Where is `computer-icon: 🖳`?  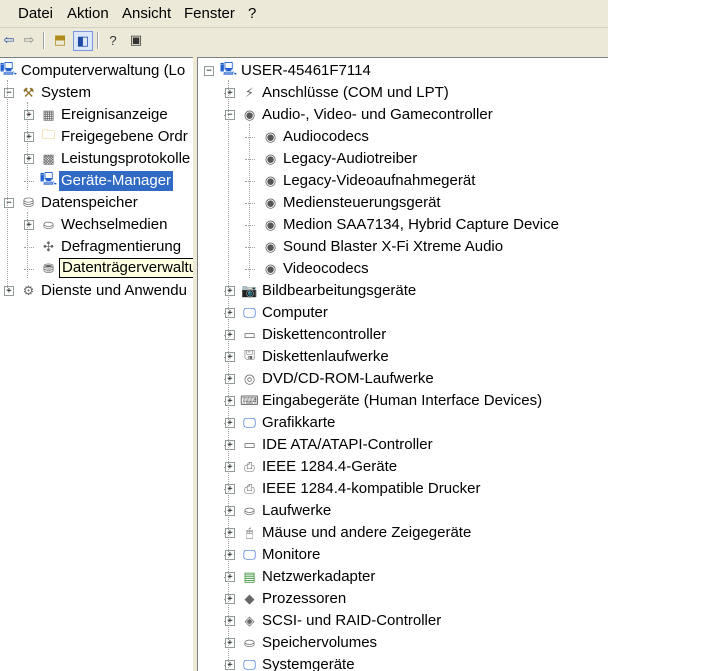 computer-icon: 🖳 is located at coordinates (228, 68).